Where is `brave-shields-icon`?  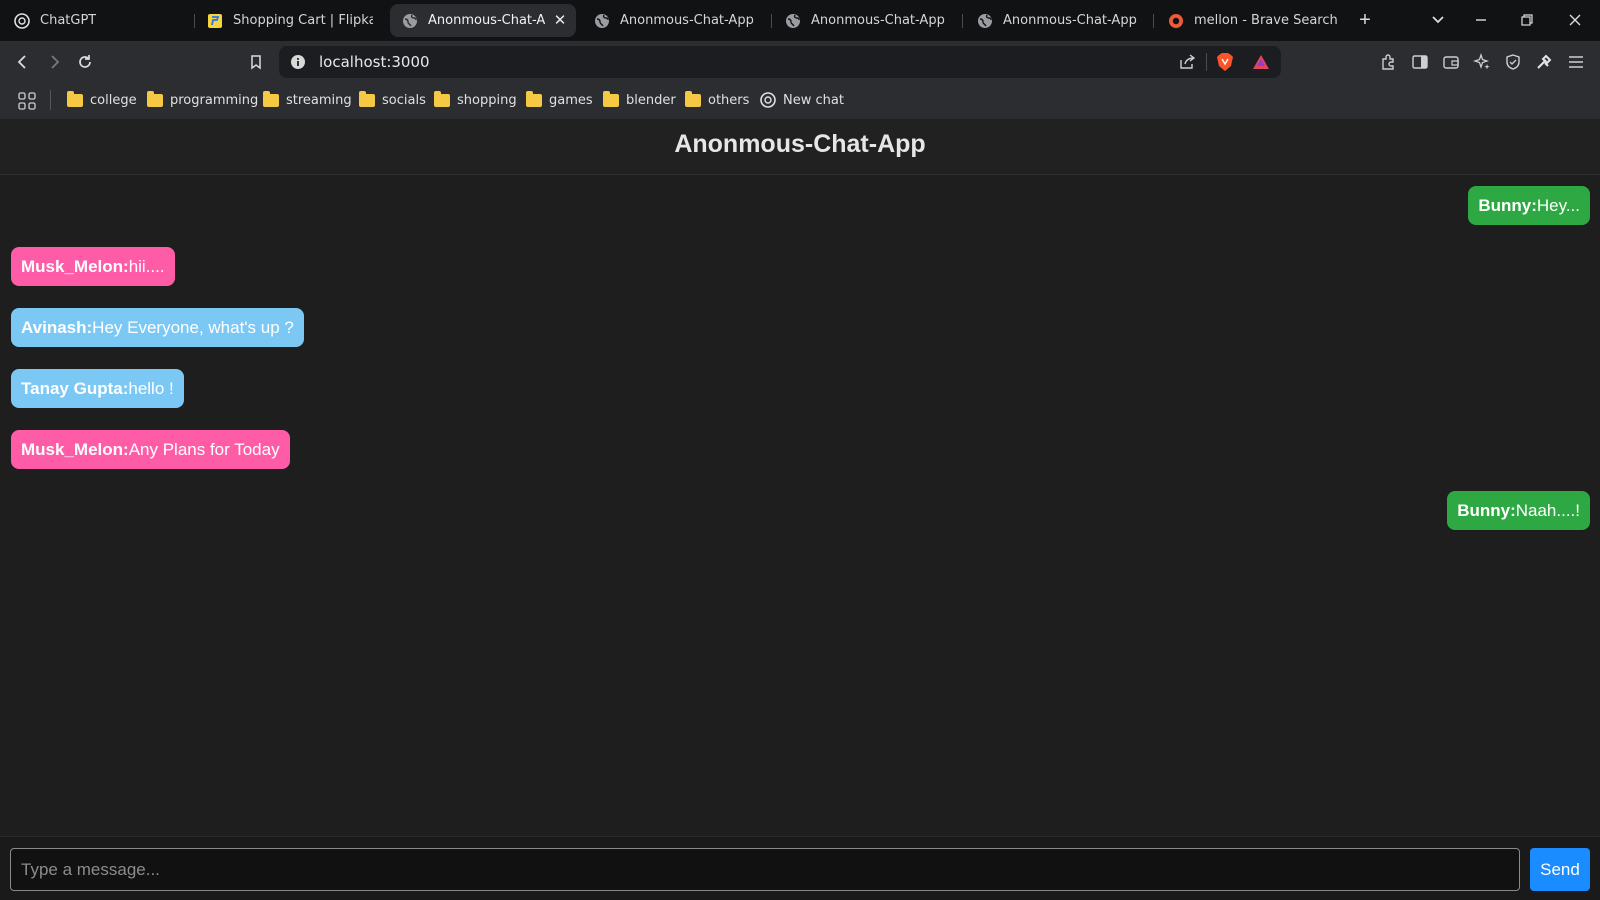
brave-shields-icon is located at coordinates (1225, 64).